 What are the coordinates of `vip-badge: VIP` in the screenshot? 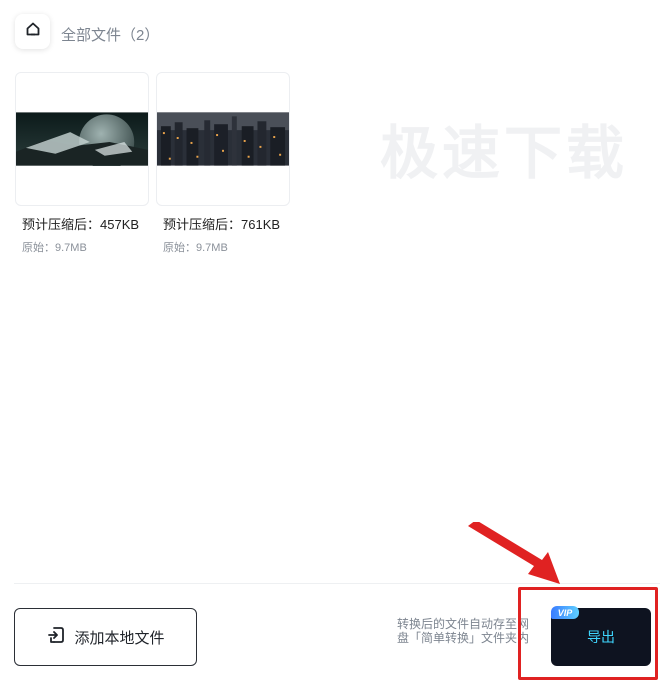 It's located at (565, 612).